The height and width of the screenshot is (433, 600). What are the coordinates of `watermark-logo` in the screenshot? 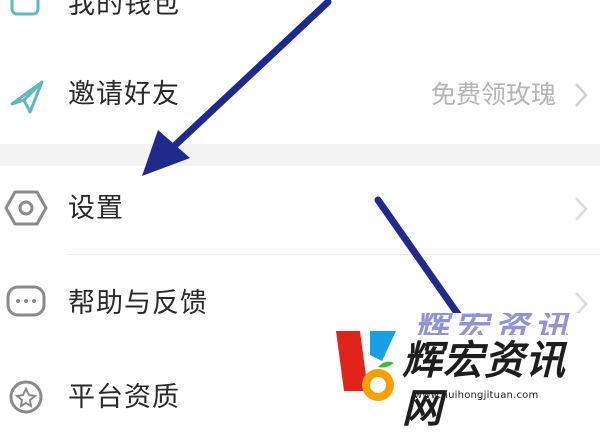 It's located at (366, 366).